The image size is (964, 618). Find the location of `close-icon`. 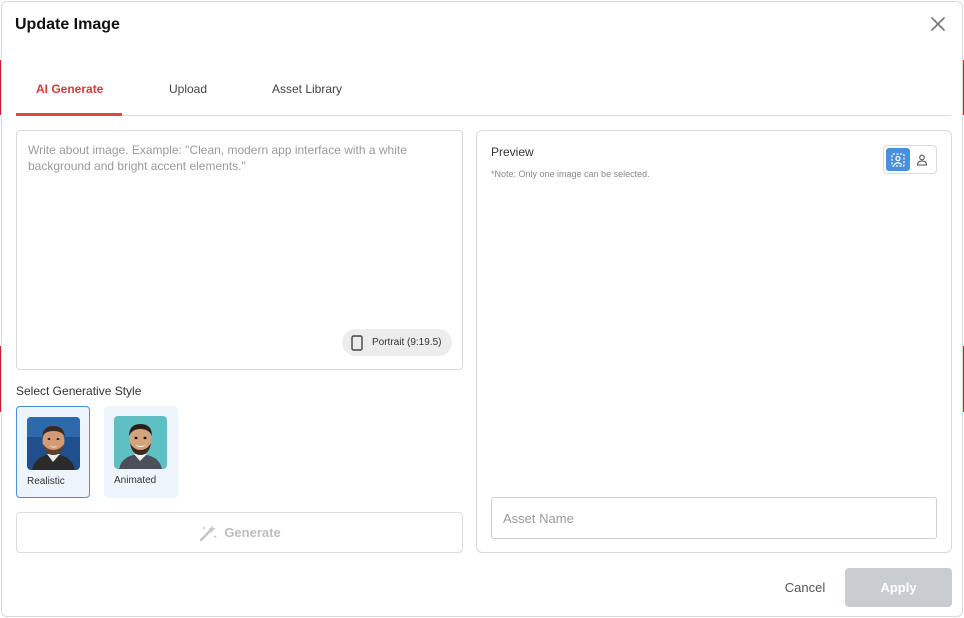

close-icon is located at coordinates (938, 24).